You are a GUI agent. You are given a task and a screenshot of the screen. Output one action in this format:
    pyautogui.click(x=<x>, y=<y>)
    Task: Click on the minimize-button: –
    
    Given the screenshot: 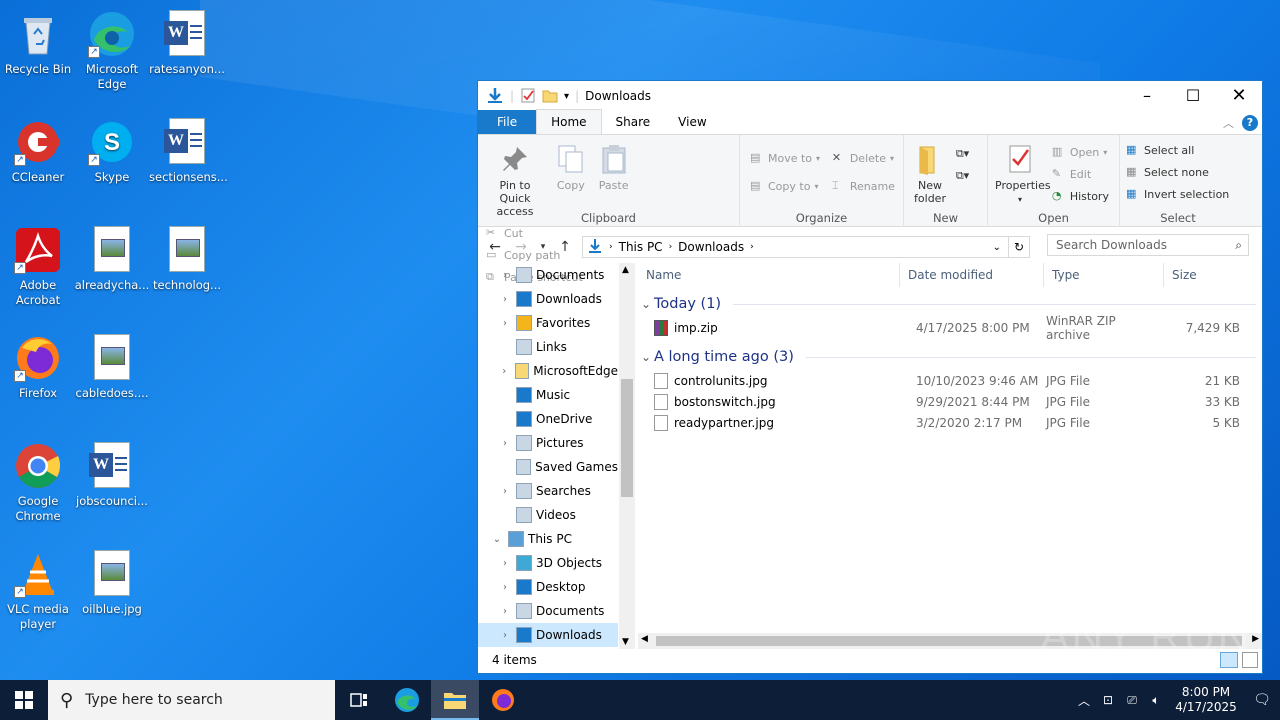 What is the action you would take?
    pyautogui.click(x=1147, y=96)
    